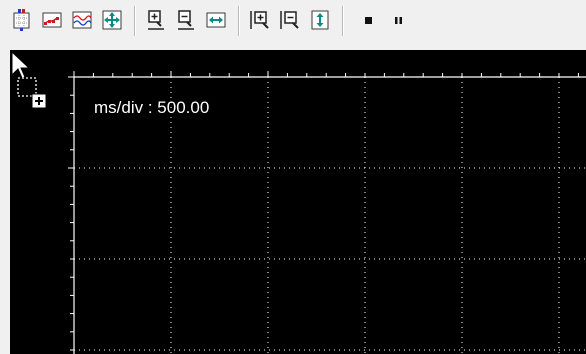 This screenshot has height=354, width=586. I want to click on toolbar, so click(293, 22).